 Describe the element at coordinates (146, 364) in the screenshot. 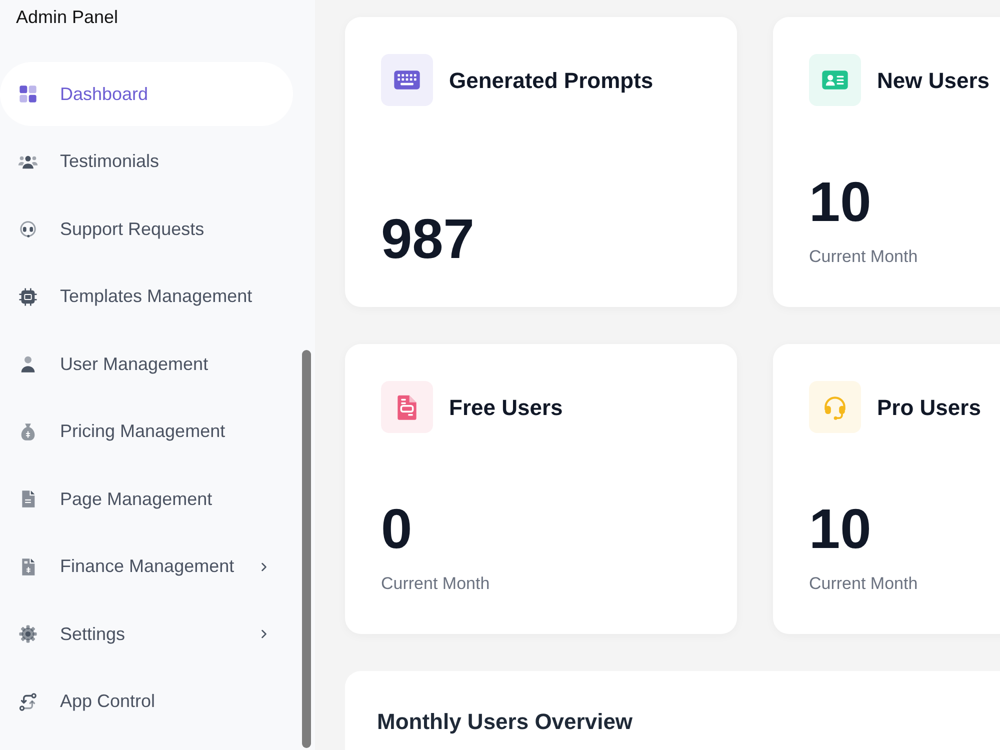

I see `nav-item: User Management` at that location.